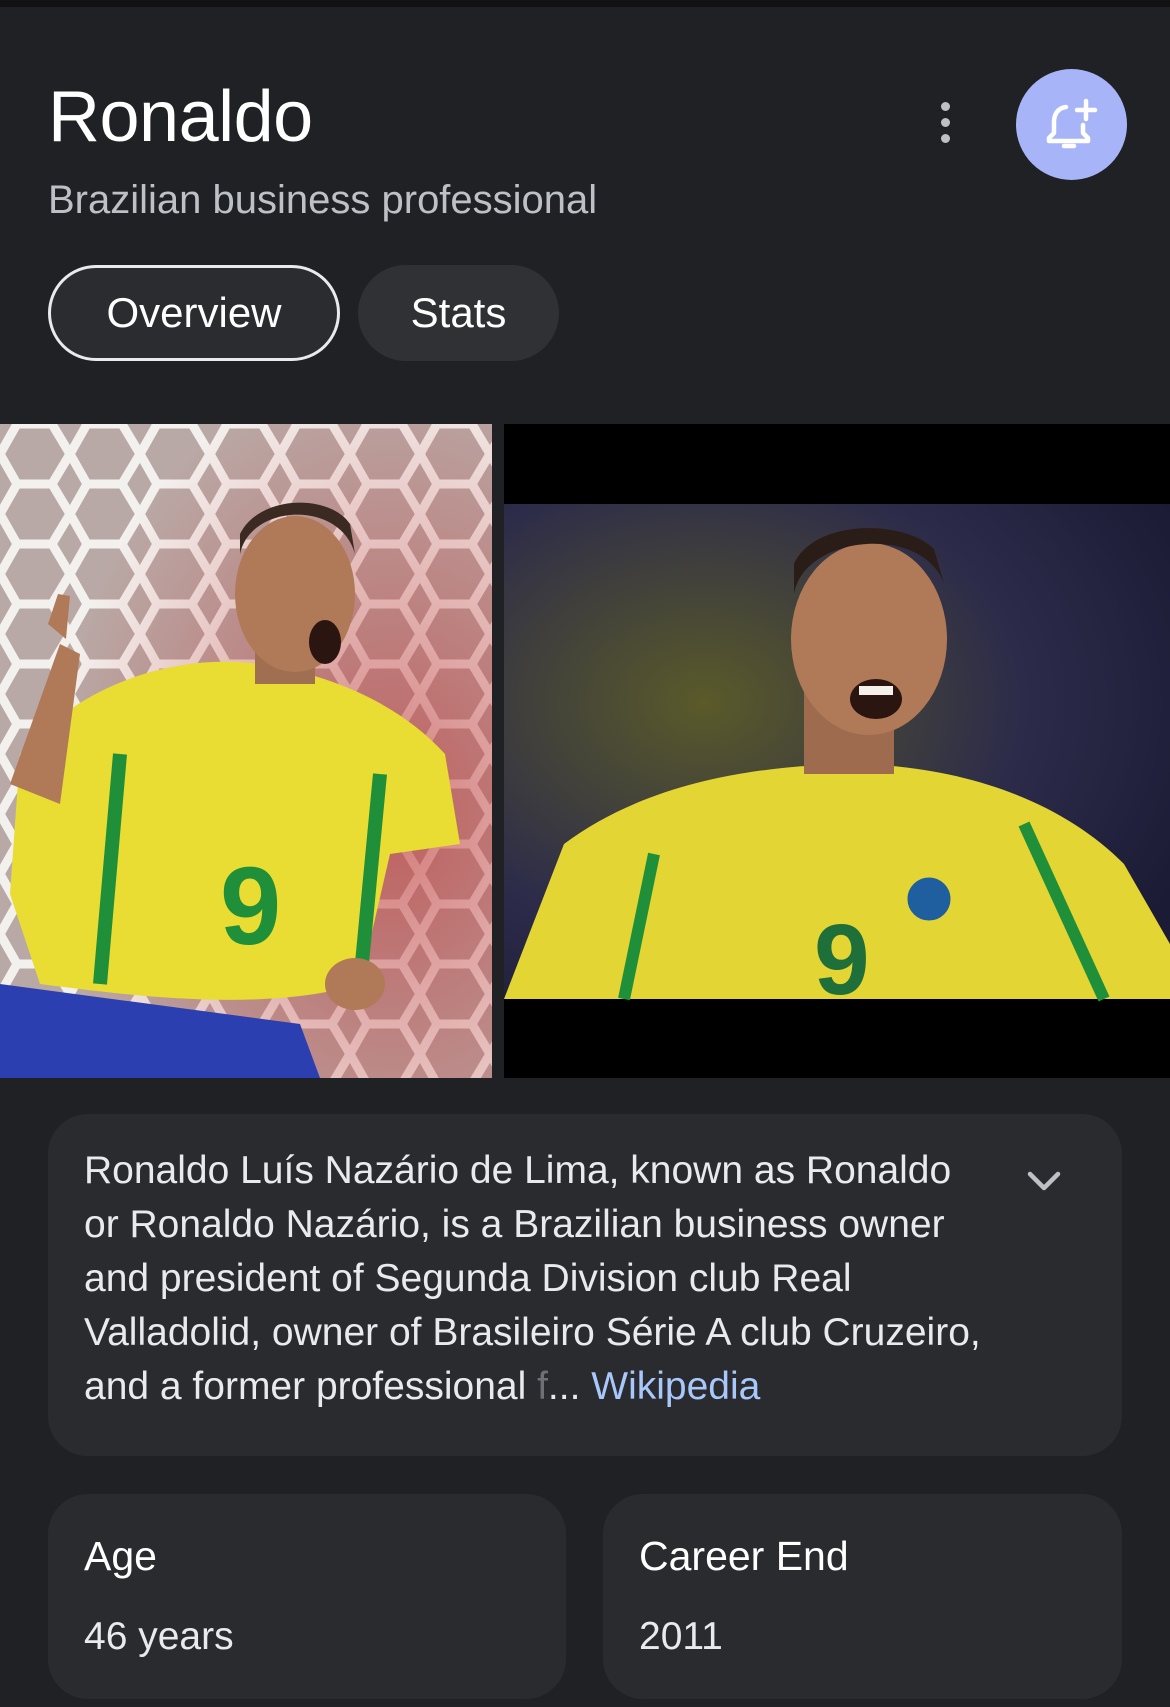 The height and width of the screenshot is (1707, 1170). I want to click on wikipedia-link: Wikipedia, so click(675, 1386).